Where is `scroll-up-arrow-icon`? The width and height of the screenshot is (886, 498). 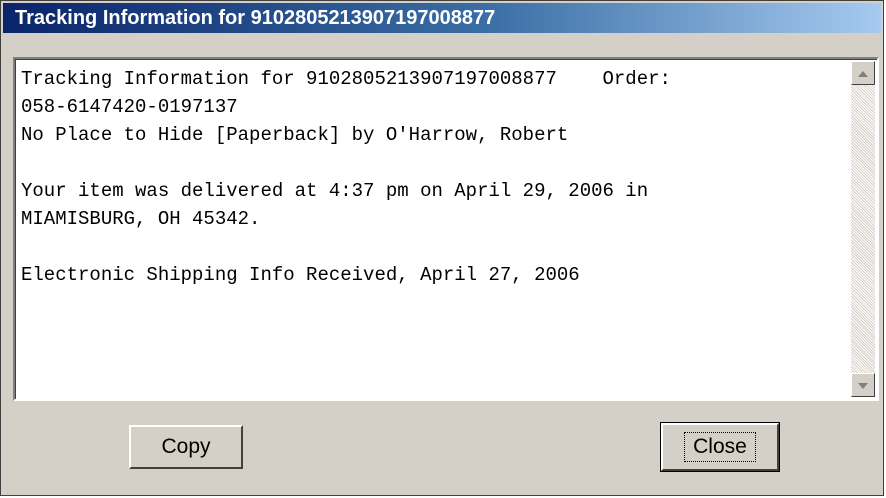
scroll-up-arrow-icon is located at coordinates (863, 73).